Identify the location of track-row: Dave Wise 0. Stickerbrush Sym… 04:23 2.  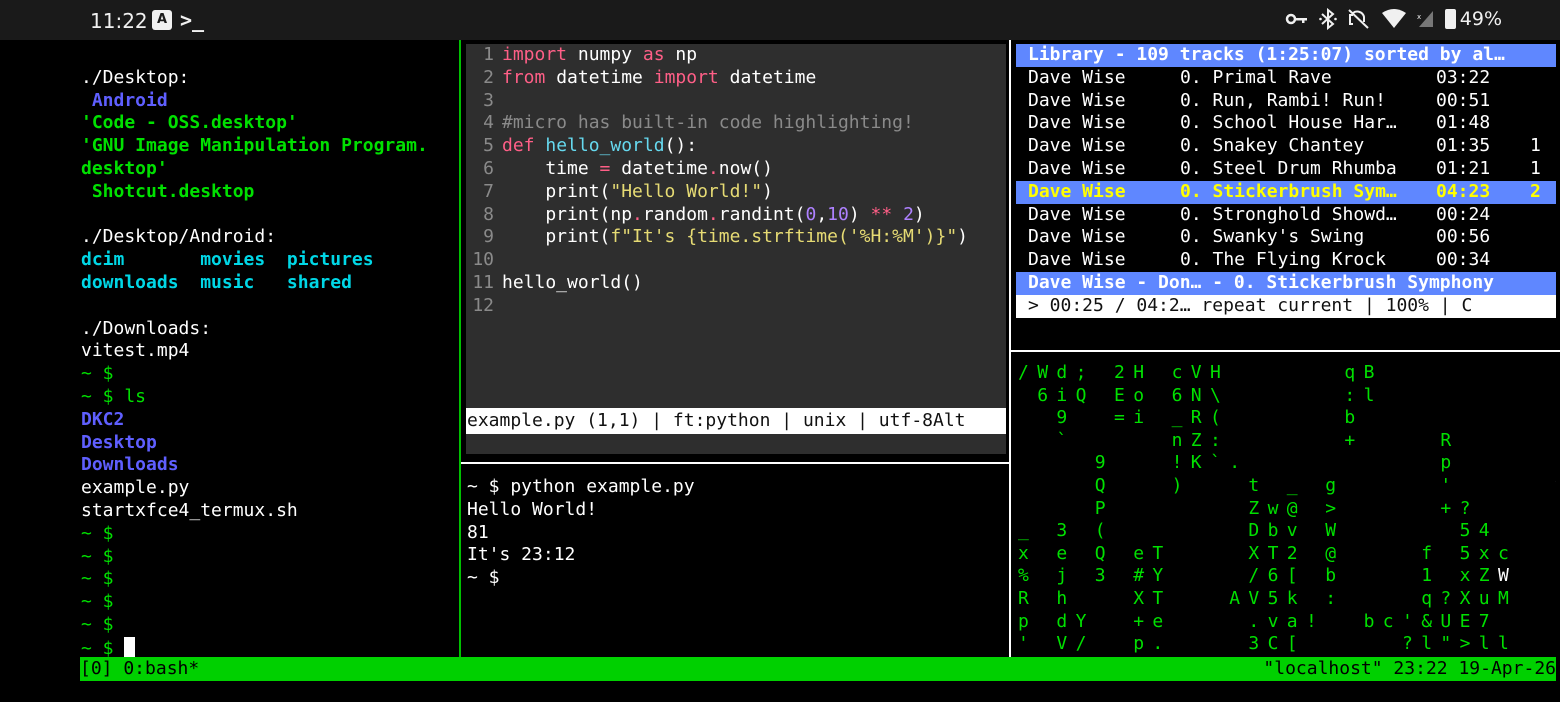
(1286, 192).